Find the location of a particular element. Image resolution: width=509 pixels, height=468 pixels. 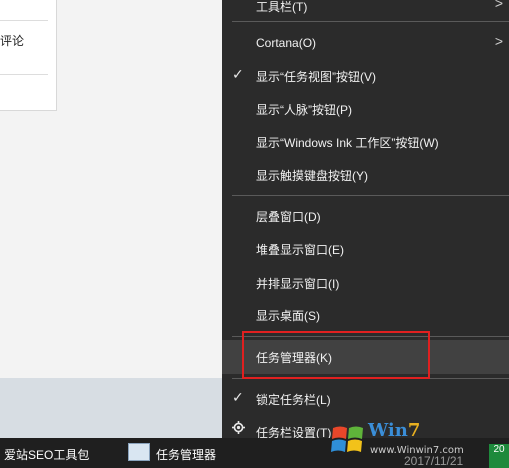

watermark-logo: Win7 www.Winwin7.com is located at coordinates (397, 441).